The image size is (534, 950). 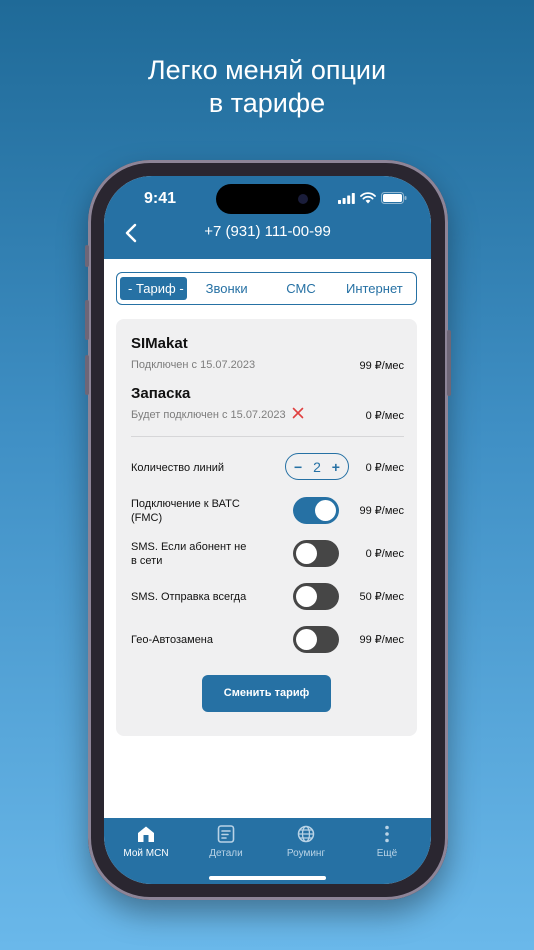 I want to click on sms-offline-label: SMS. Если абонент не в сети, so click(x=189, y=554).